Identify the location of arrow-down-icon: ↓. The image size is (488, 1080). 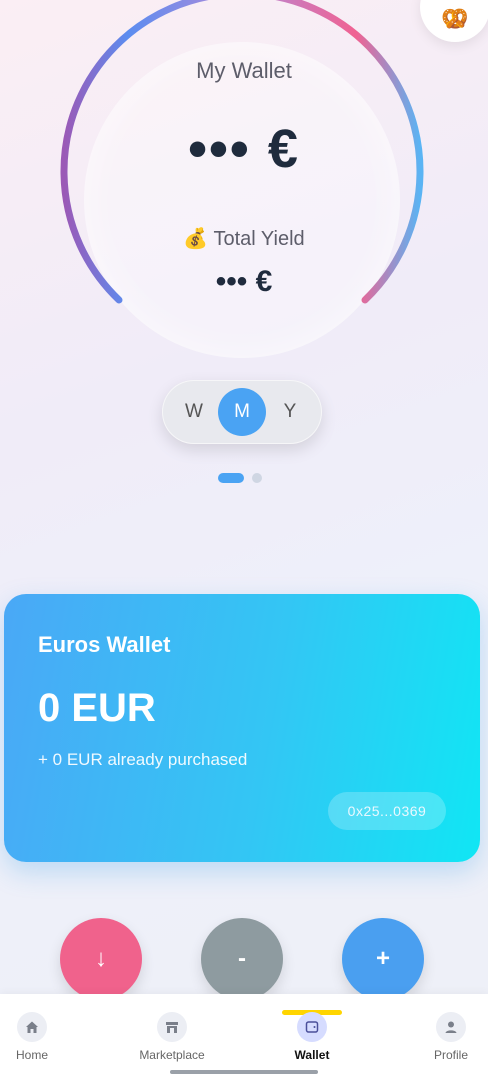
(101, 958).